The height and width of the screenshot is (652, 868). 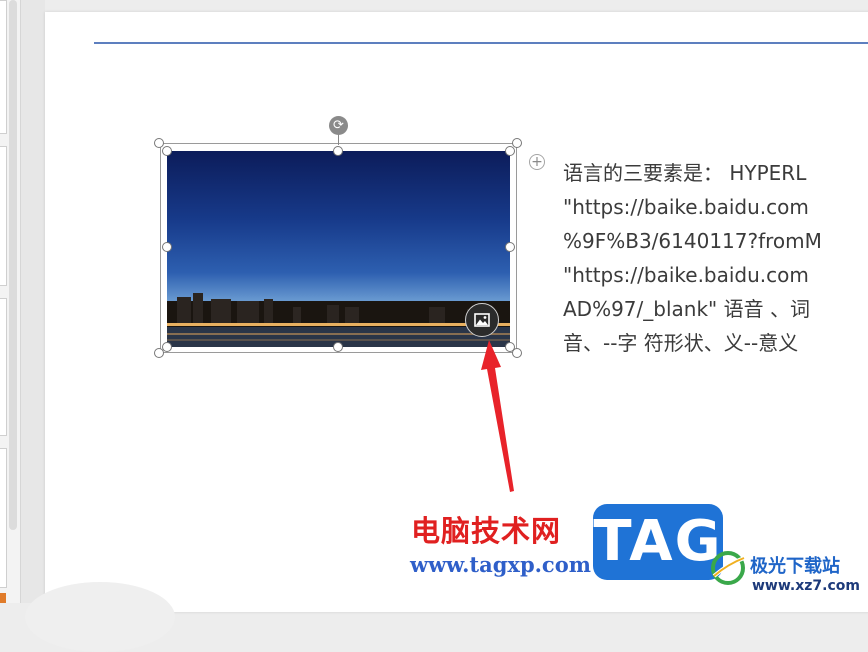 I want to click on decorative-arc, so click(x=100, y=617).